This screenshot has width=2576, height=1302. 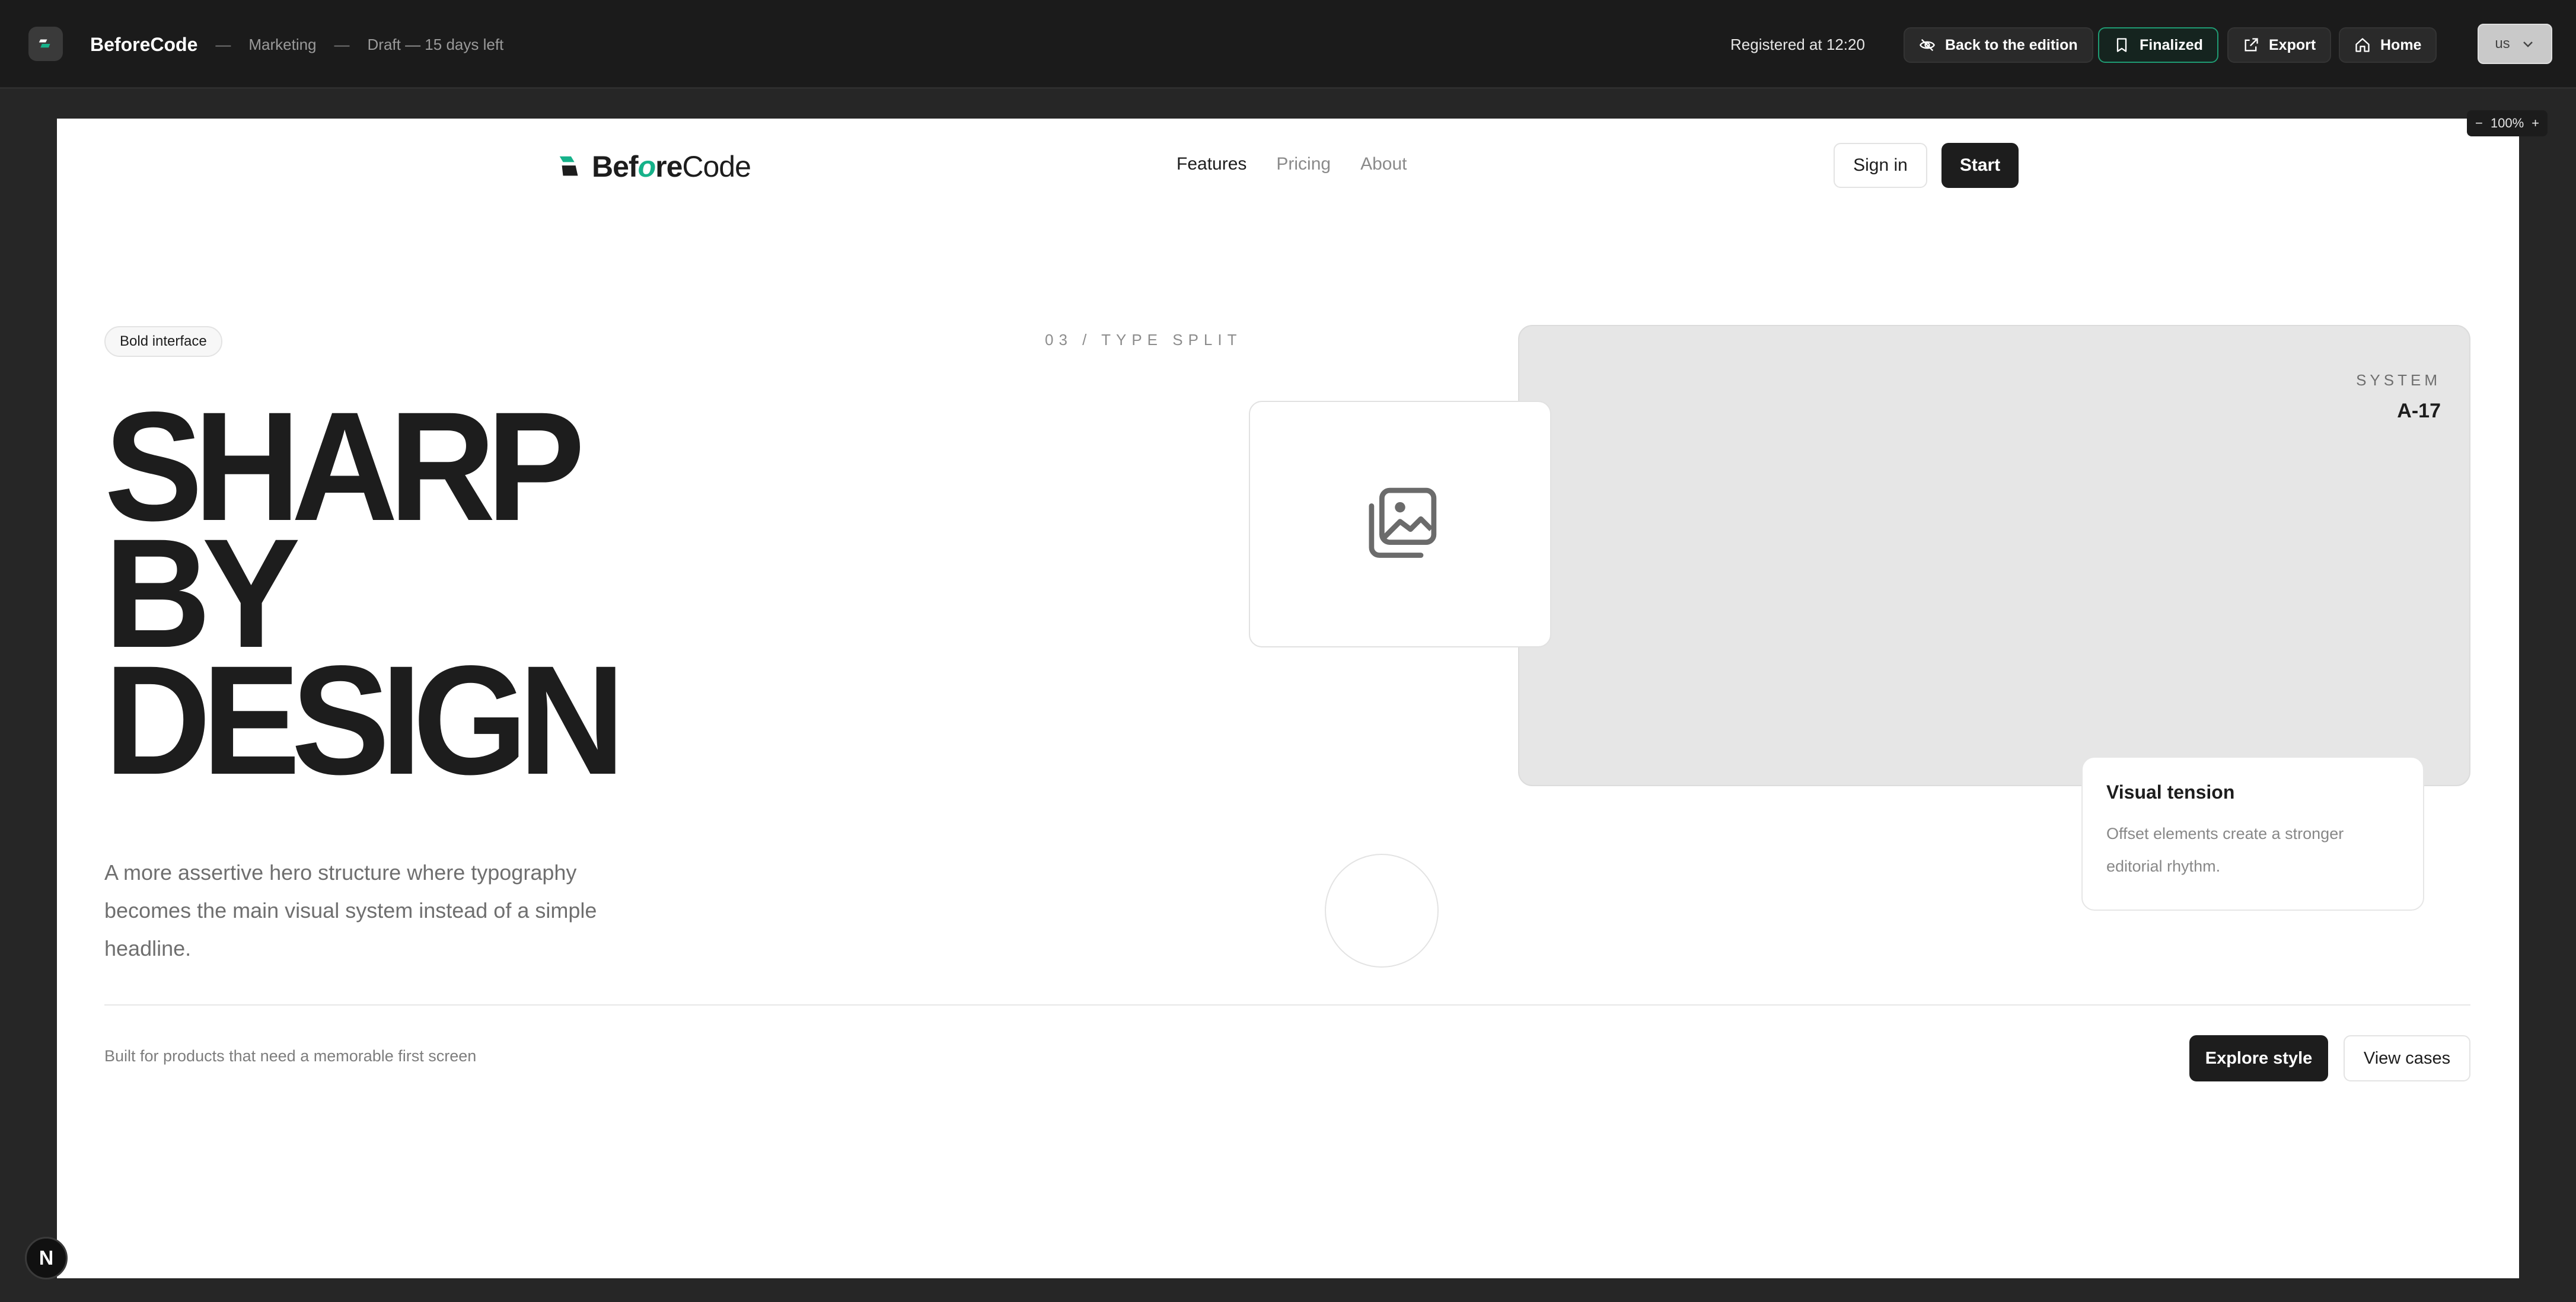 What do you see at coordinates (2407, 1058) in the screenshot?
I see `view-cases-button: View cases` at bounding box center [2407, 1058].